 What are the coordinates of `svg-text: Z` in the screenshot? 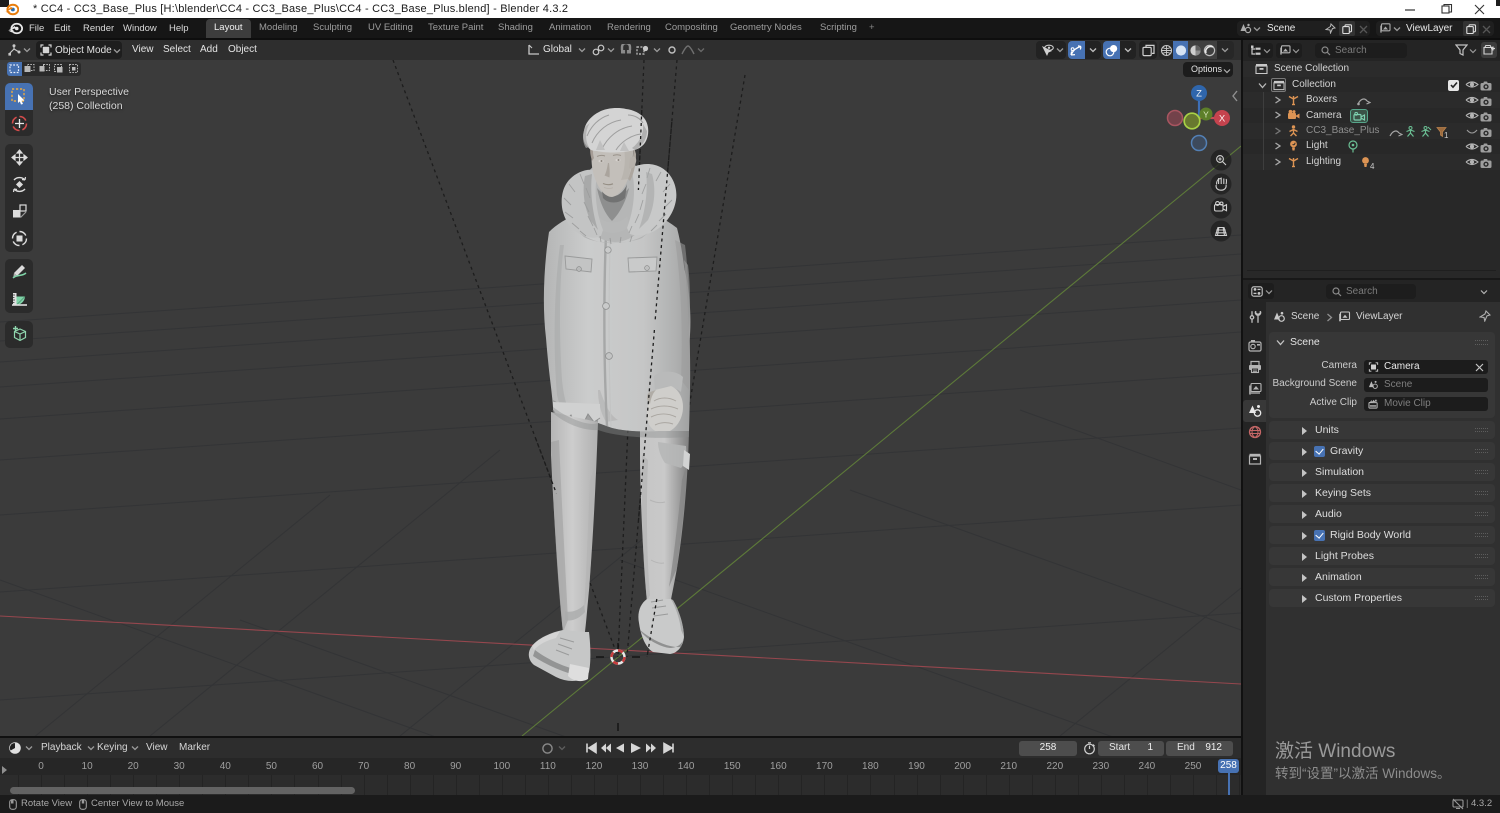 It's located at (1199, 94).